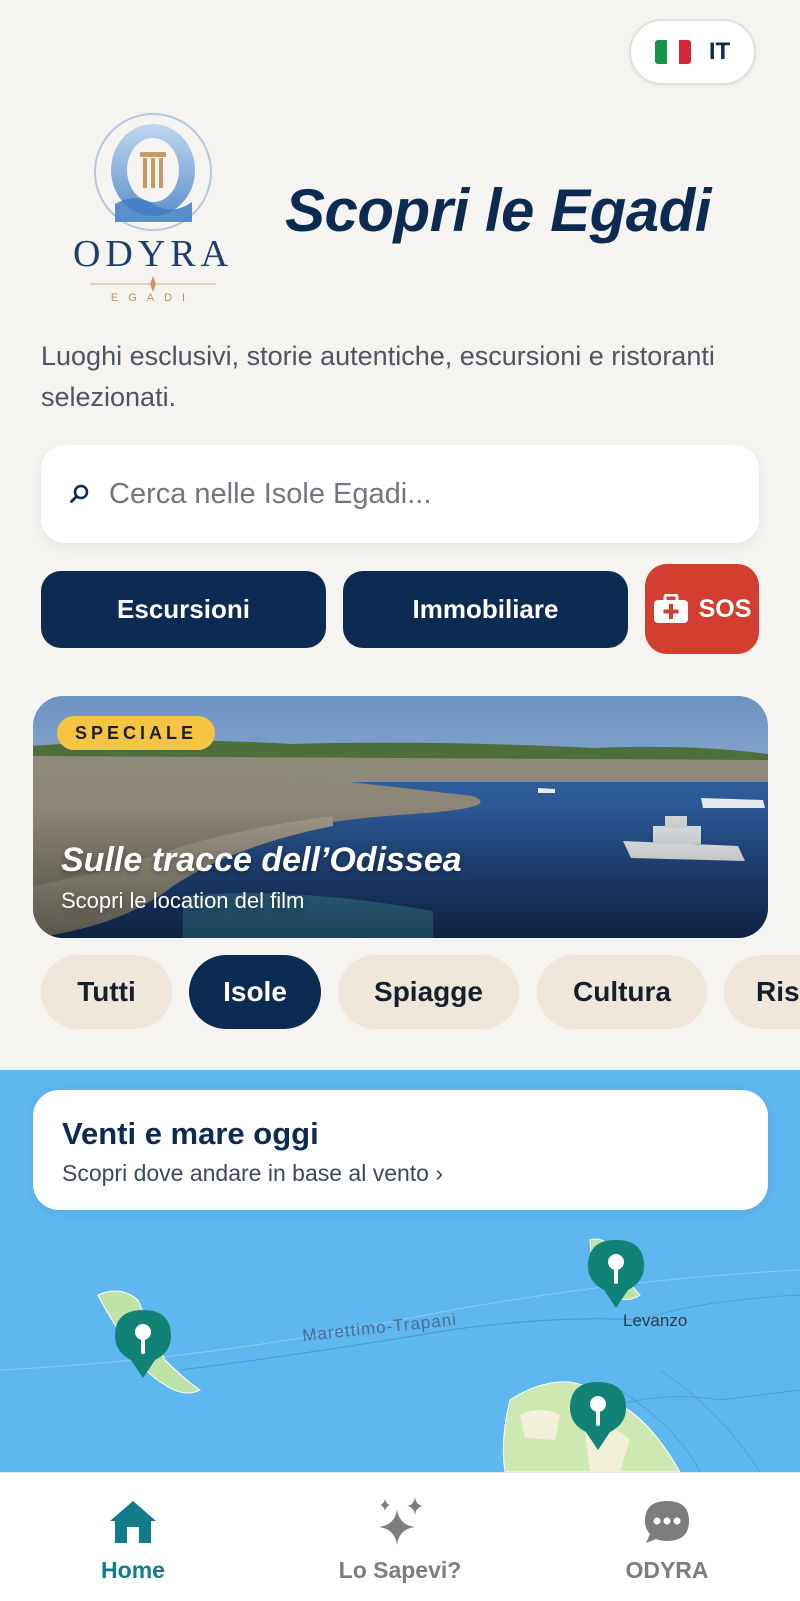 The height and width of the screenshot is (1601, 800). Describe the element at coordinates (667, 1570) in the screenshot. I see `tab-odyra-label: ODYRA` at that location.